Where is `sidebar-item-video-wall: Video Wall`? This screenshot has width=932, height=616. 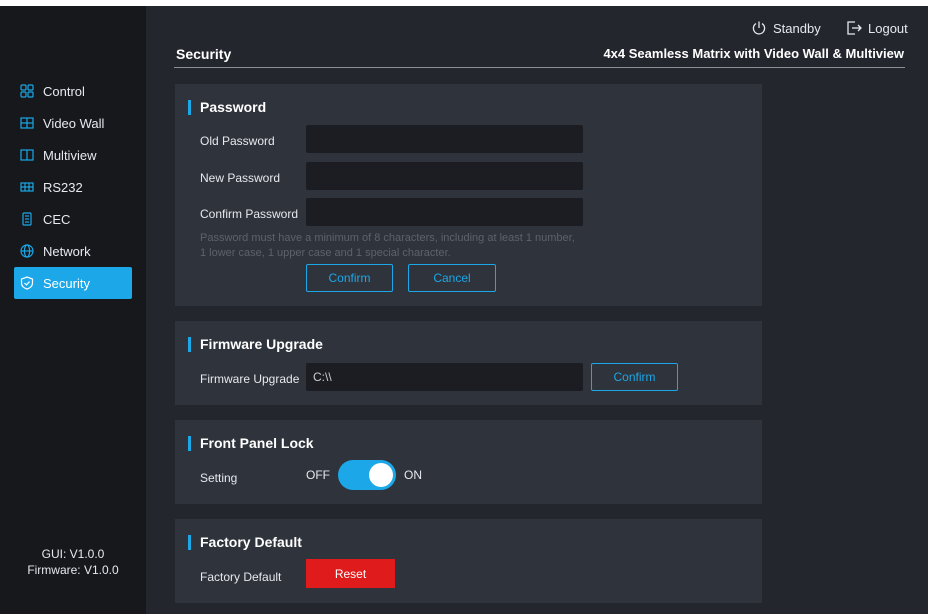
sidebar-item-video-wall: Video Wall is located at coordinates (73, 123).